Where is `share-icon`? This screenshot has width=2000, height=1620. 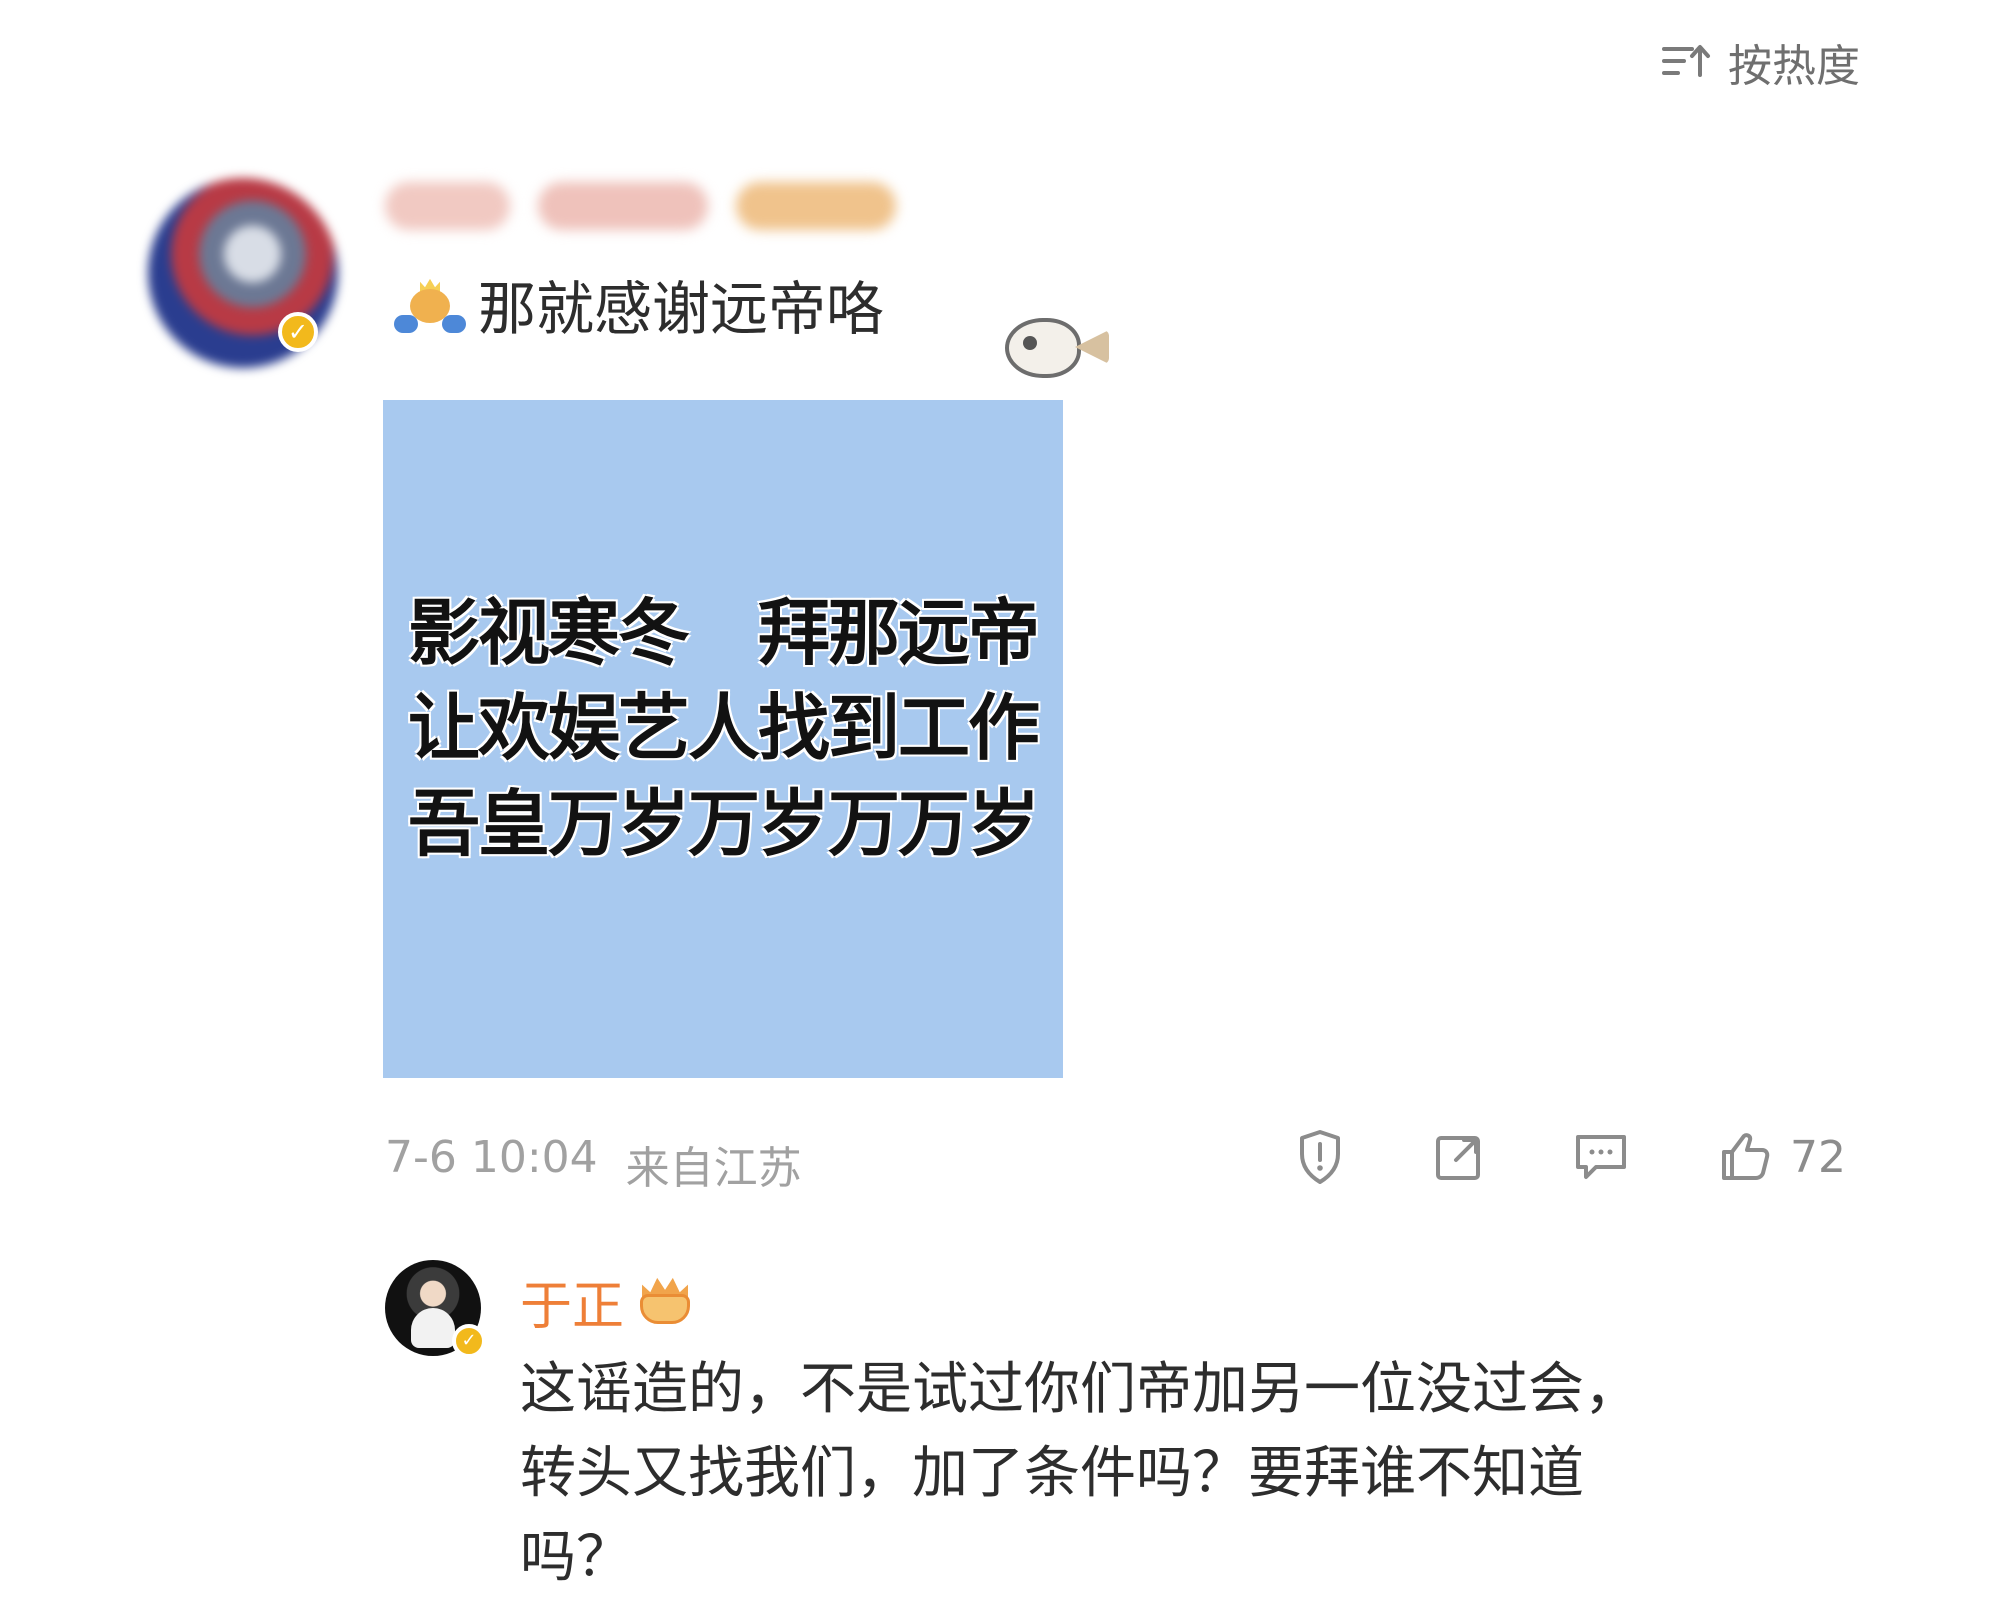 share-icon is located at coordinates (1458, 1158).